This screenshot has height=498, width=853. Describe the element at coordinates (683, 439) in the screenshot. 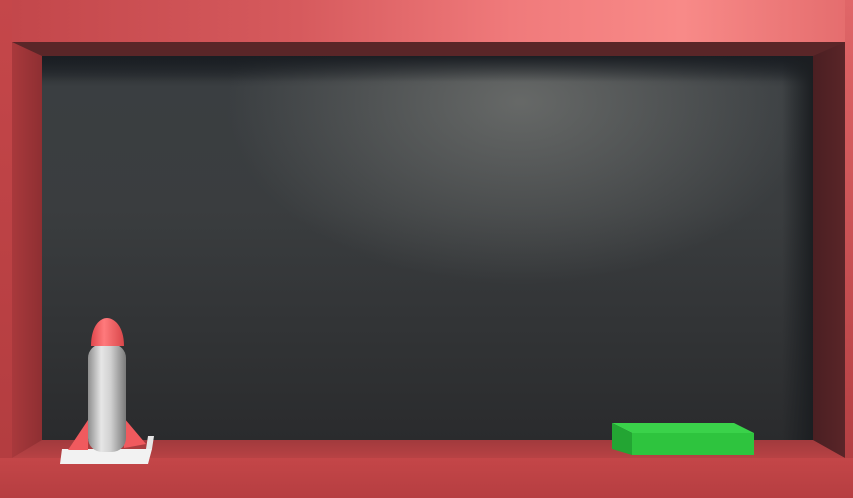

I see `green-landing-block` at that location.